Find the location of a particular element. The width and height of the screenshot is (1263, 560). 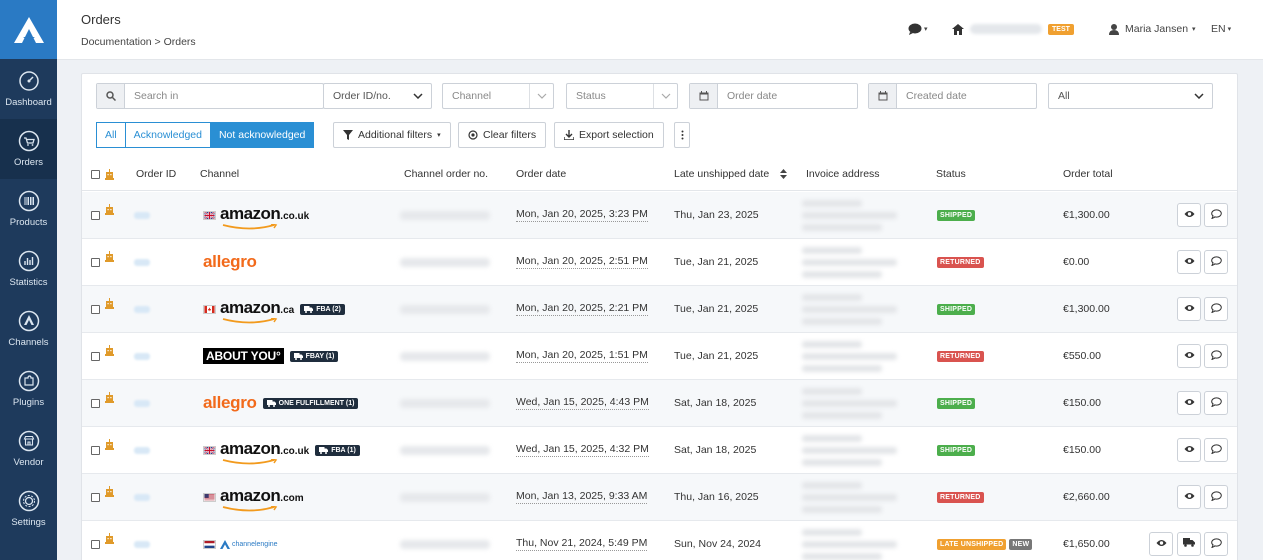

seg-all: All is located at coordinates (111, 135).